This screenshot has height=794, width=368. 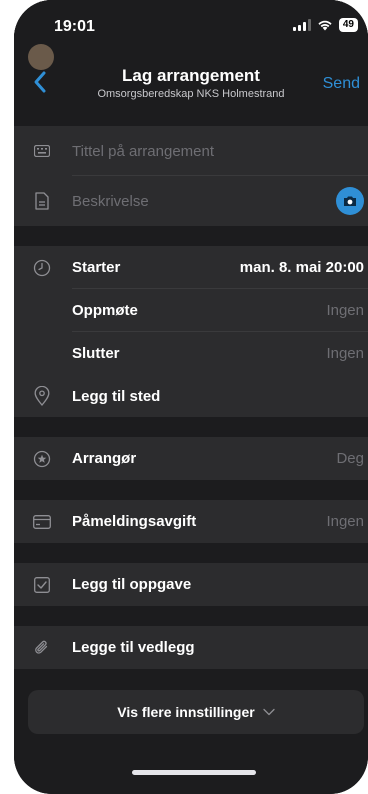 What do you see at coordinates (42, 648) in the screenshot?
I see `paperclip-icon` at bounding box center [42, 648].